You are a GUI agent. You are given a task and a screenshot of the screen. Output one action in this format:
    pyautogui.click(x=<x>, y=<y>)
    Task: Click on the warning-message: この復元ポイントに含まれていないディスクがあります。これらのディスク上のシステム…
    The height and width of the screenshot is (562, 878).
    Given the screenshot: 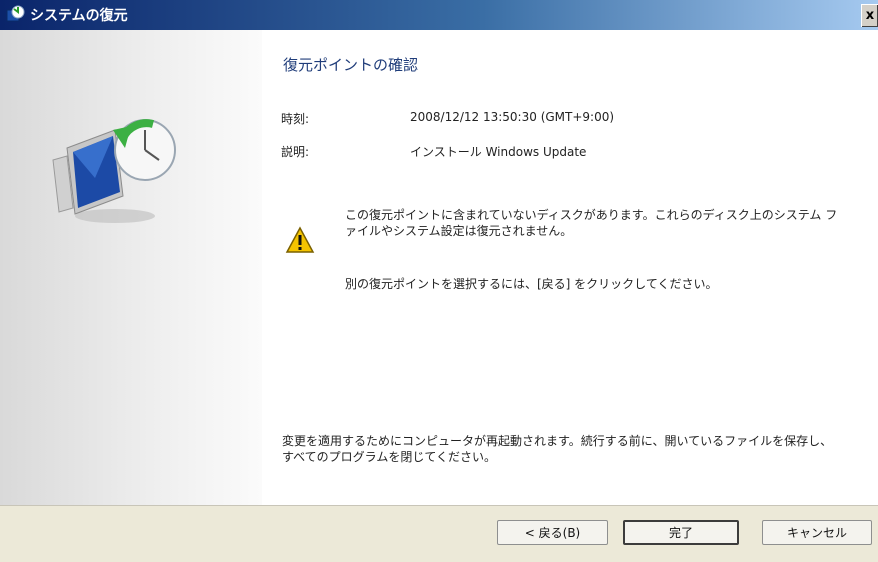 What is the action you would take?
    pyautogui.click(x=591, y=223)
    